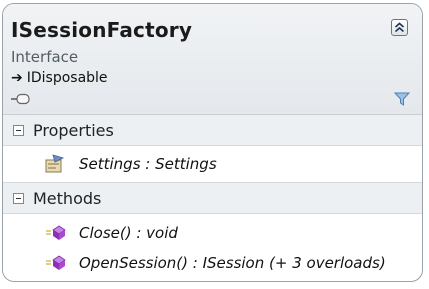 Image resolution: width=429 pixels, height=289 pixels. Describe the element at coordinates (20, 99) in the screenshot. I see `lollipop-interface-icon` at that location.